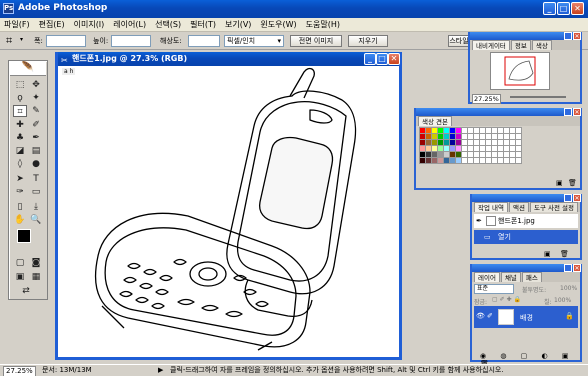  What do you see at coordinates (568, 268) in the screenshot?
I see `layers-minimize-button: _` at bounding box center [568, 268].